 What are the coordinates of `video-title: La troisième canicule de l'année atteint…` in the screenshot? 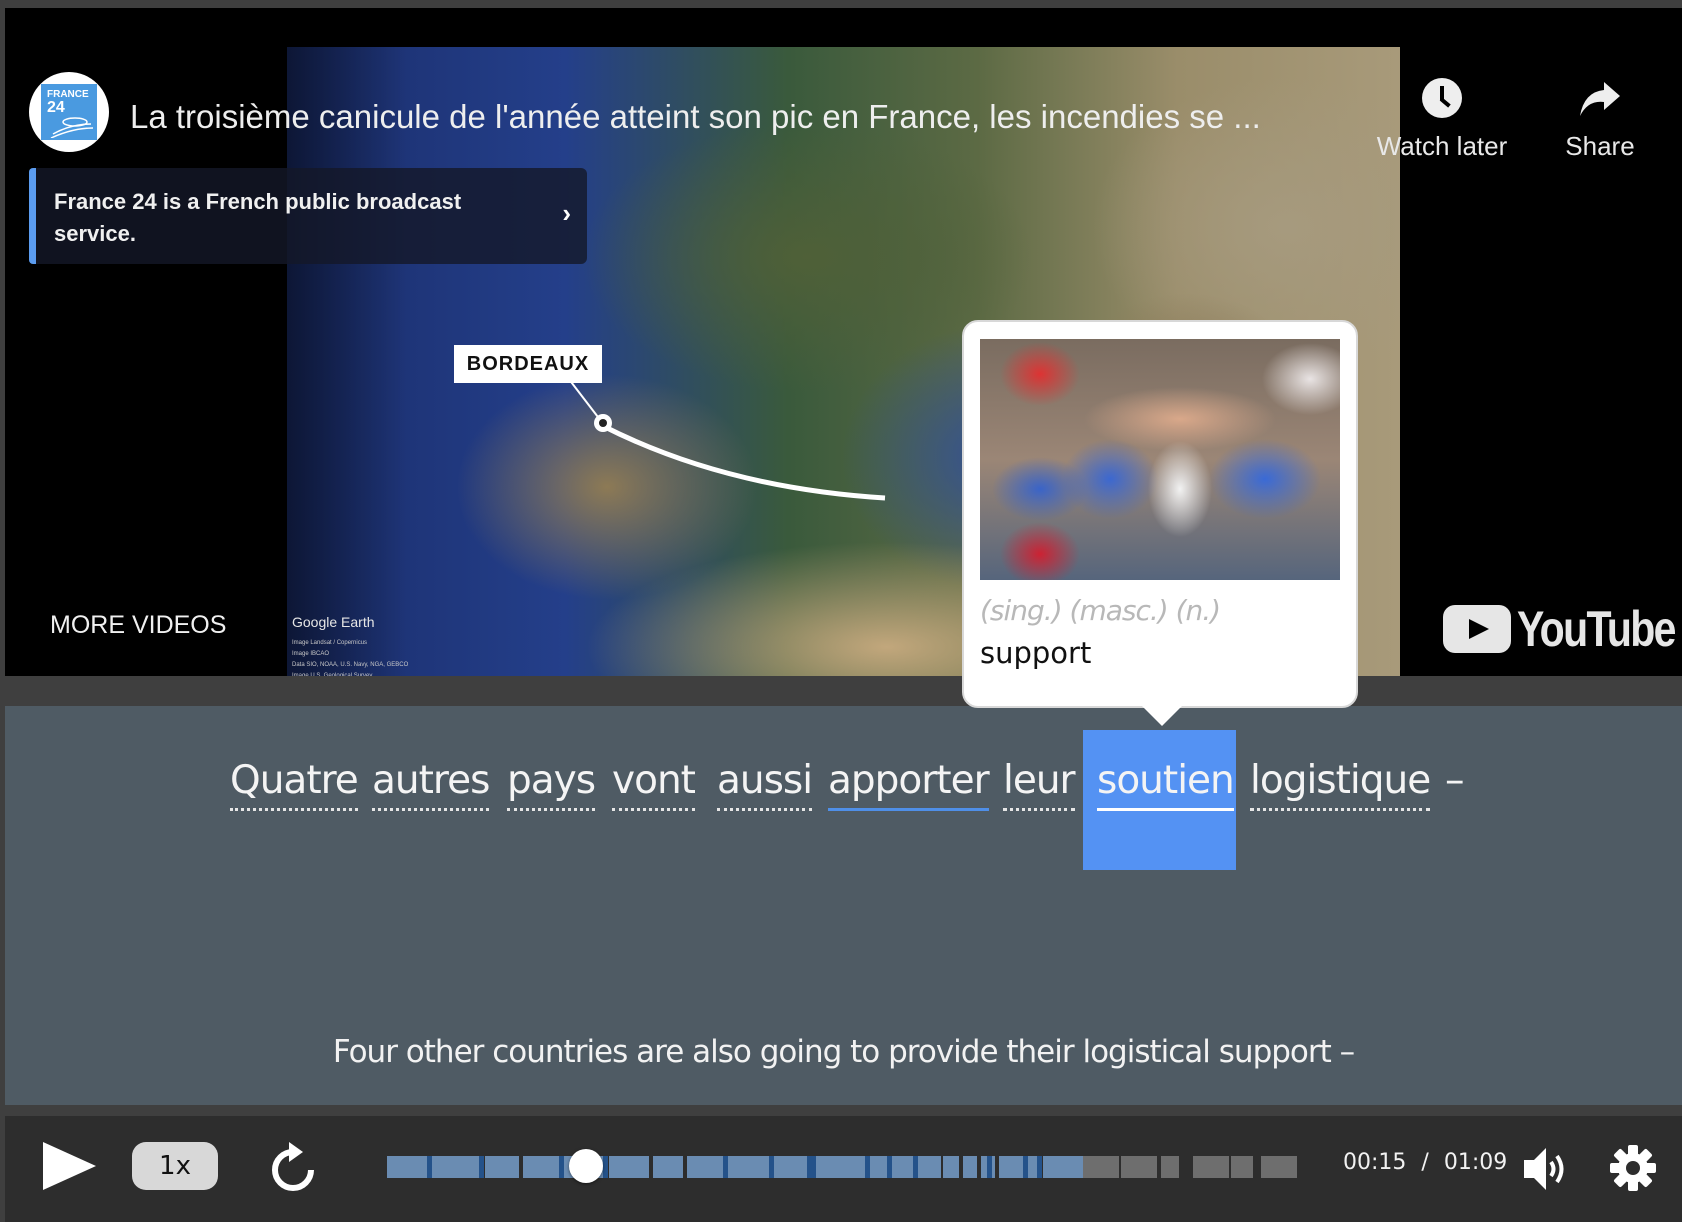 It's located at (695, 117).